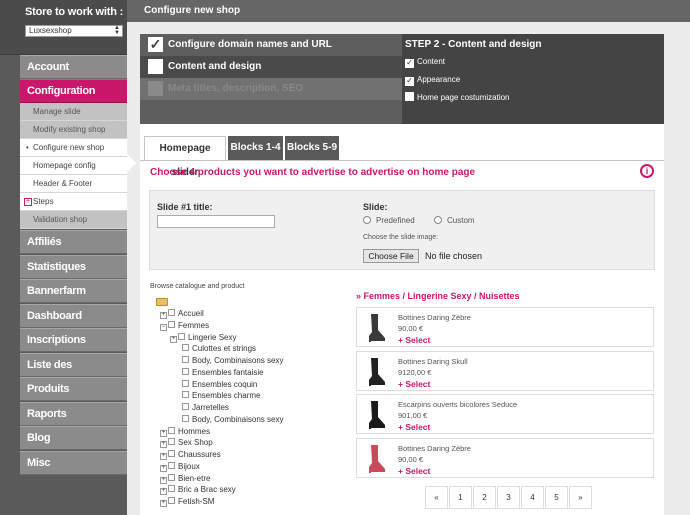  Describe the element at coordinates (186, 443) in the screenshot. I see `tree-node-sex-shop: + Sex Shop` at that location.